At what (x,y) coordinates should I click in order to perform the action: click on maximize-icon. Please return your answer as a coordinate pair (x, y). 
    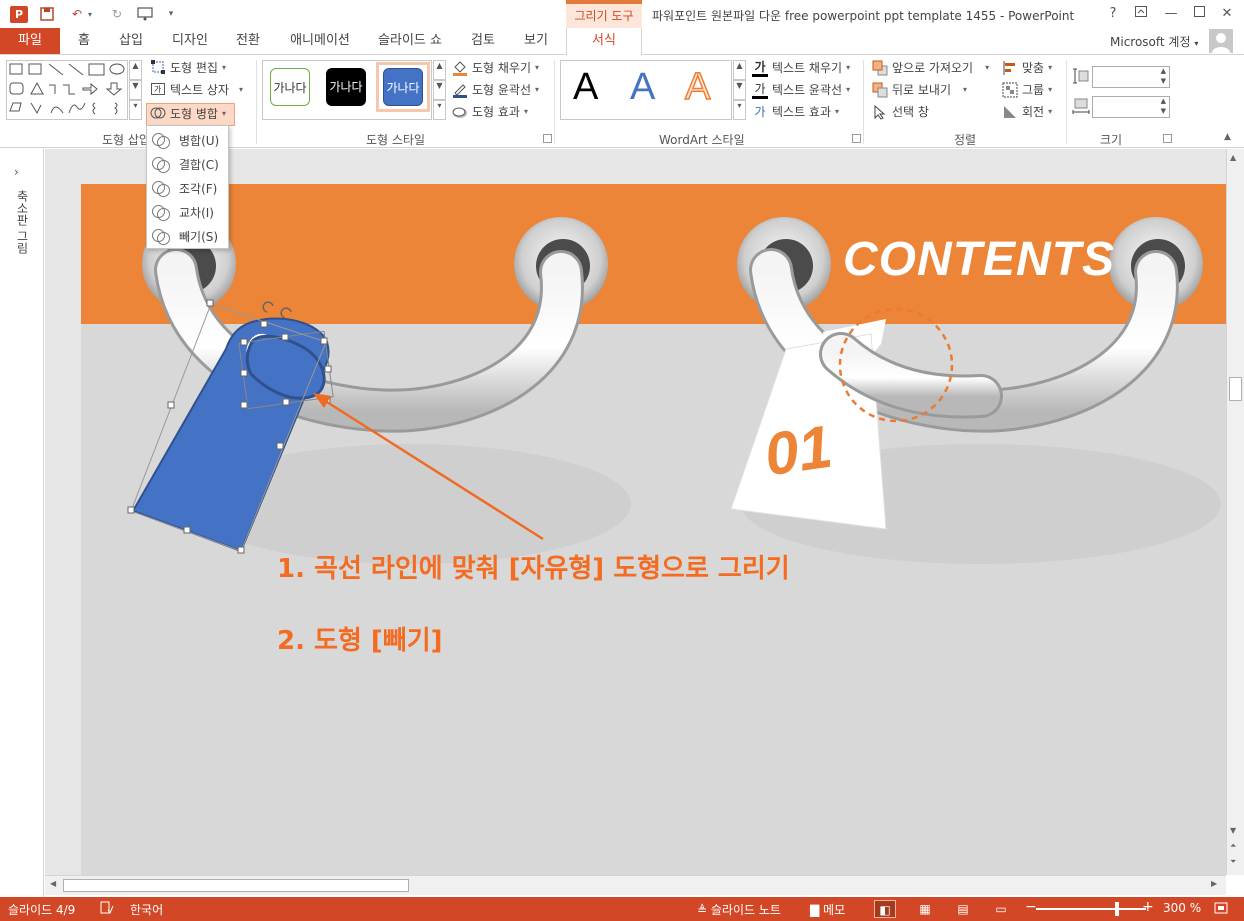
    Looking at the image, I should click on (1199, 14).